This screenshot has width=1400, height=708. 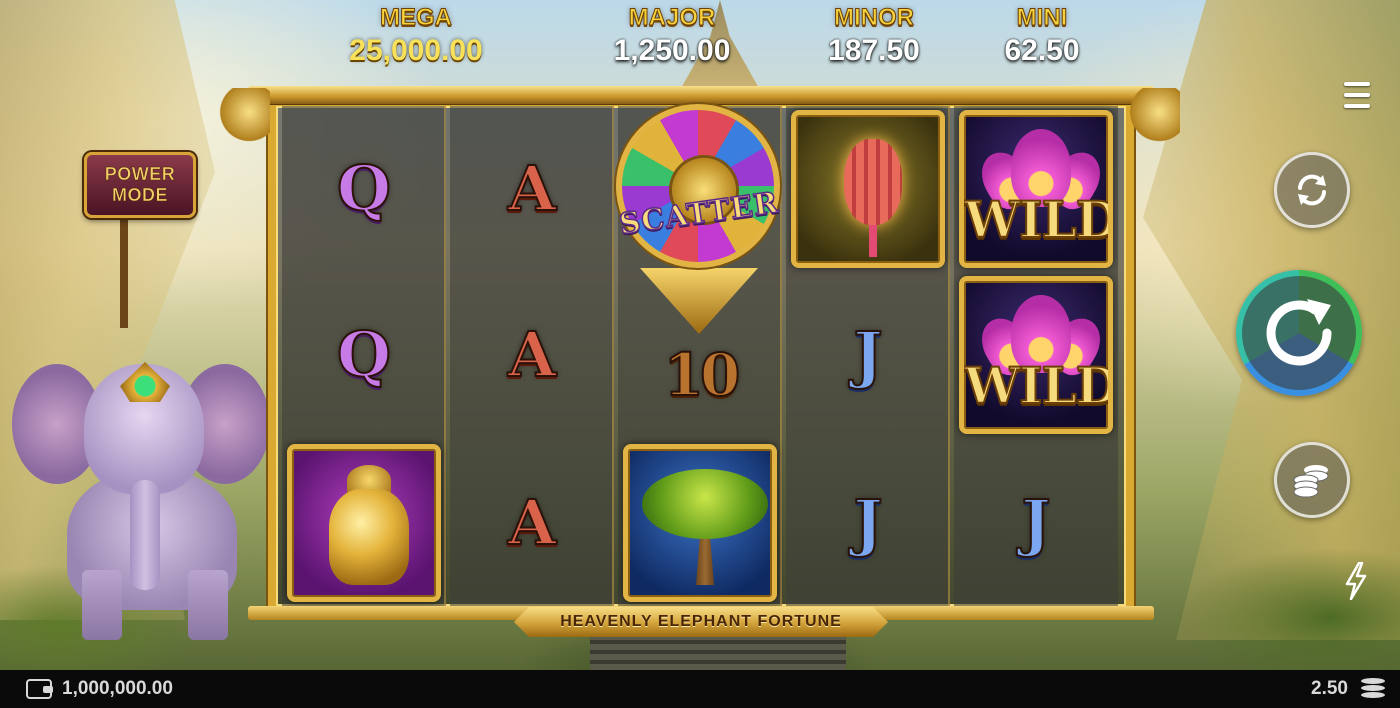 I want to click on symbol-scatter: SCATTER, so click(x=699, y=218).